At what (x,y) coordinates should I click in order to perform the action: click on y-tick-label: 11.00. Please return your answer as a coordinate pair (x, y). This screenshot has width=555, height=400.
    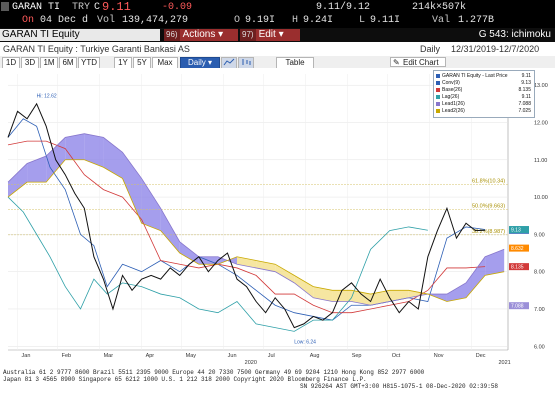
    Looking at the image, I should click on (540, 161).